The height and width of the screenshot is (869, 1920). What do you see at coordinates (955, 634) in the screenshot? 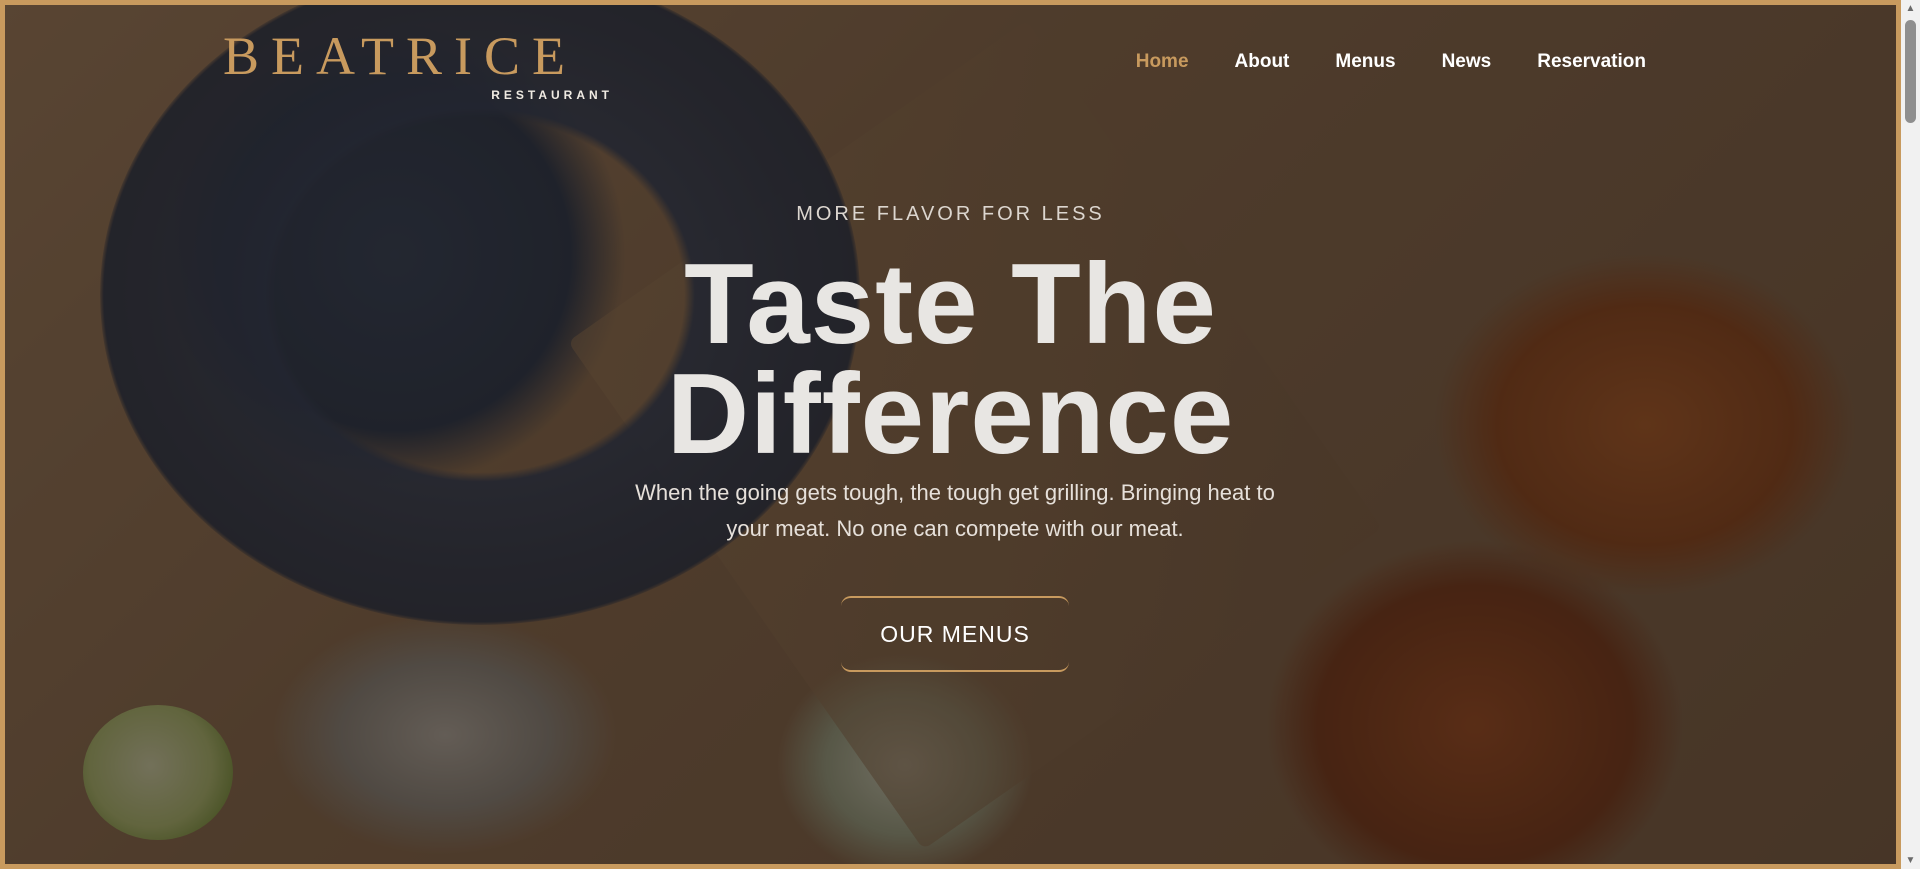
I see `our-menus-button: OUR MENUS` at bounding box center [955, 634].